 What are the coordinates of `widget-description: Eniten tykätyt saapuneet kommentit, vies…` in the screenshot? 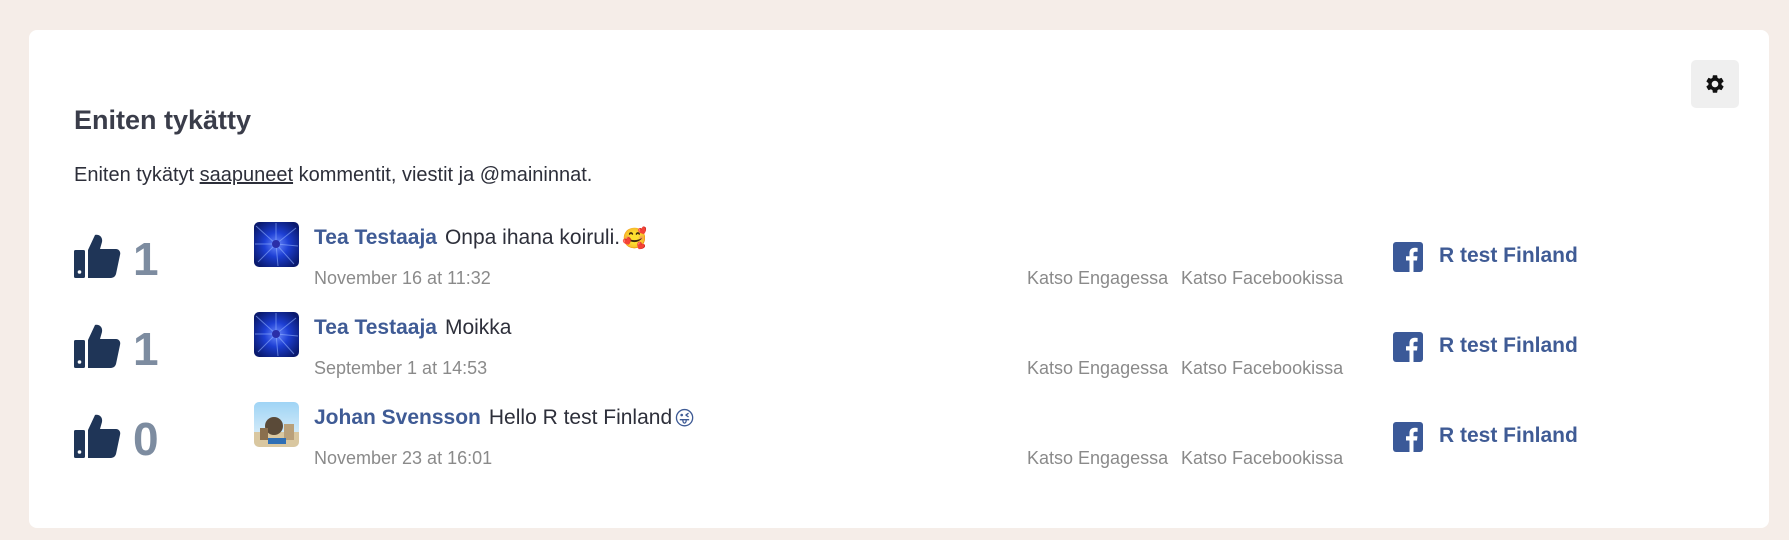 It's located at (333, 175).